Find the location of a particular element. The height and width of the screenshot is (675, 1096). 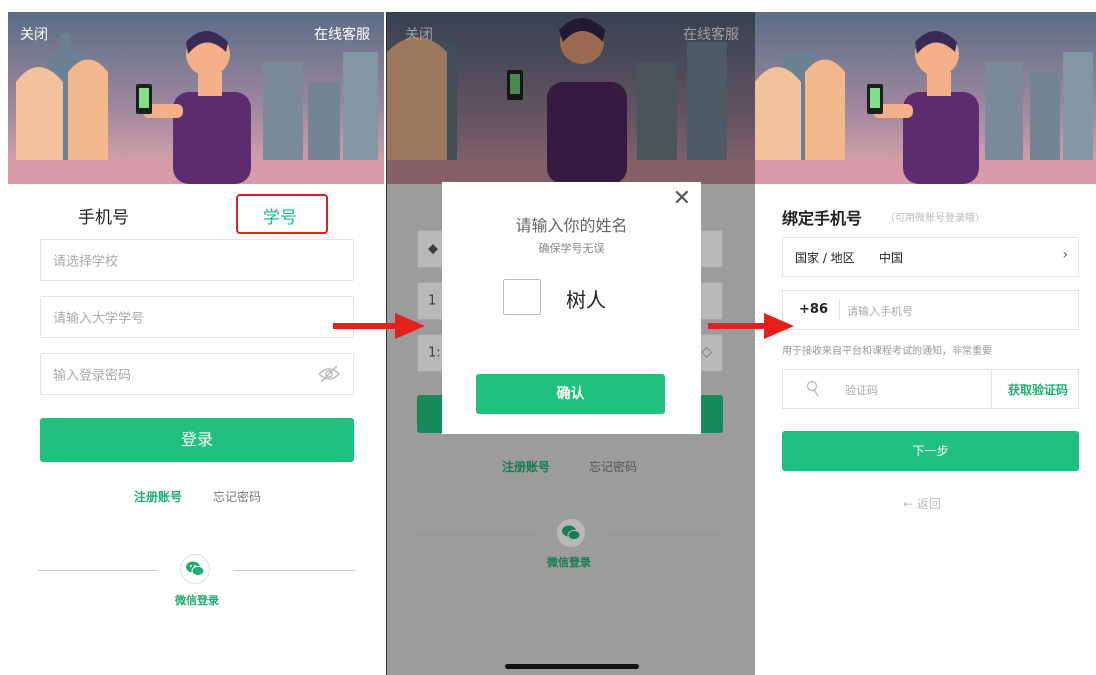

hero-illustration: 关闭 在线客服 is located at coordinates (196, 98).